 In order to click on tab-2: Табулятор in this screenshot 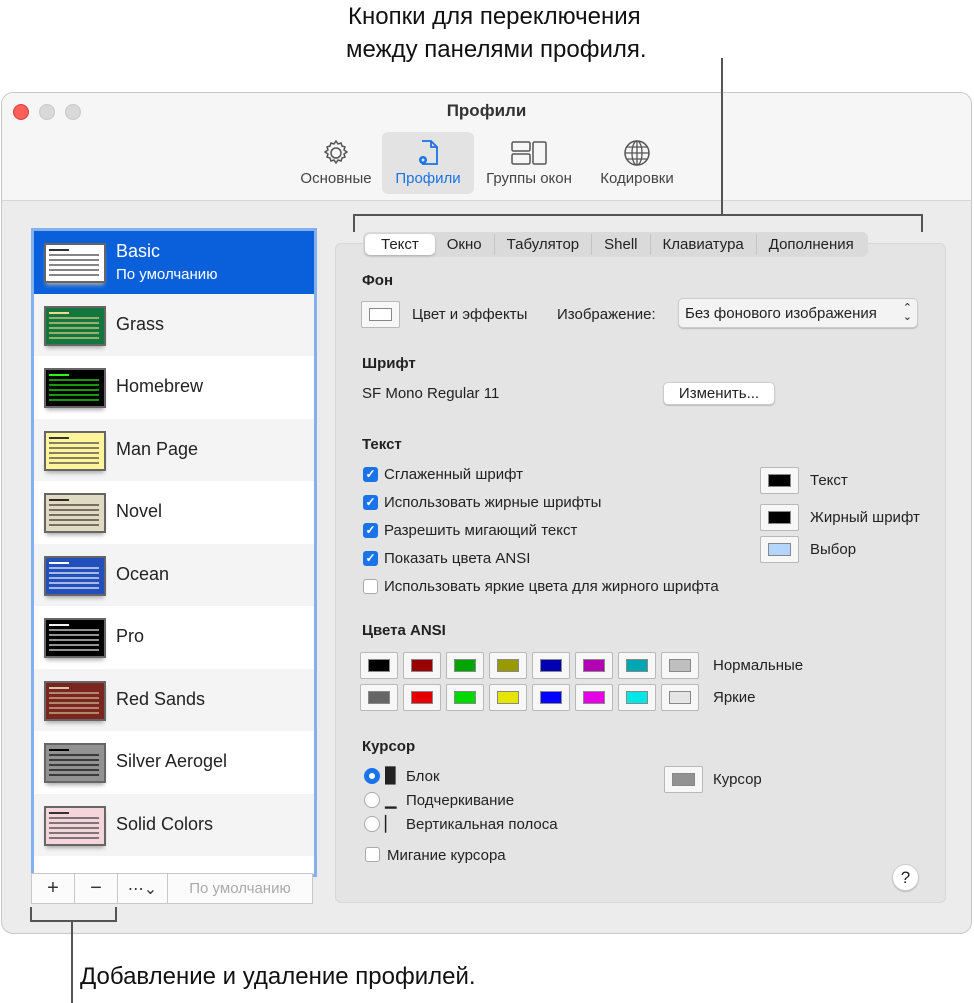, I will do `click(542, 244)`.